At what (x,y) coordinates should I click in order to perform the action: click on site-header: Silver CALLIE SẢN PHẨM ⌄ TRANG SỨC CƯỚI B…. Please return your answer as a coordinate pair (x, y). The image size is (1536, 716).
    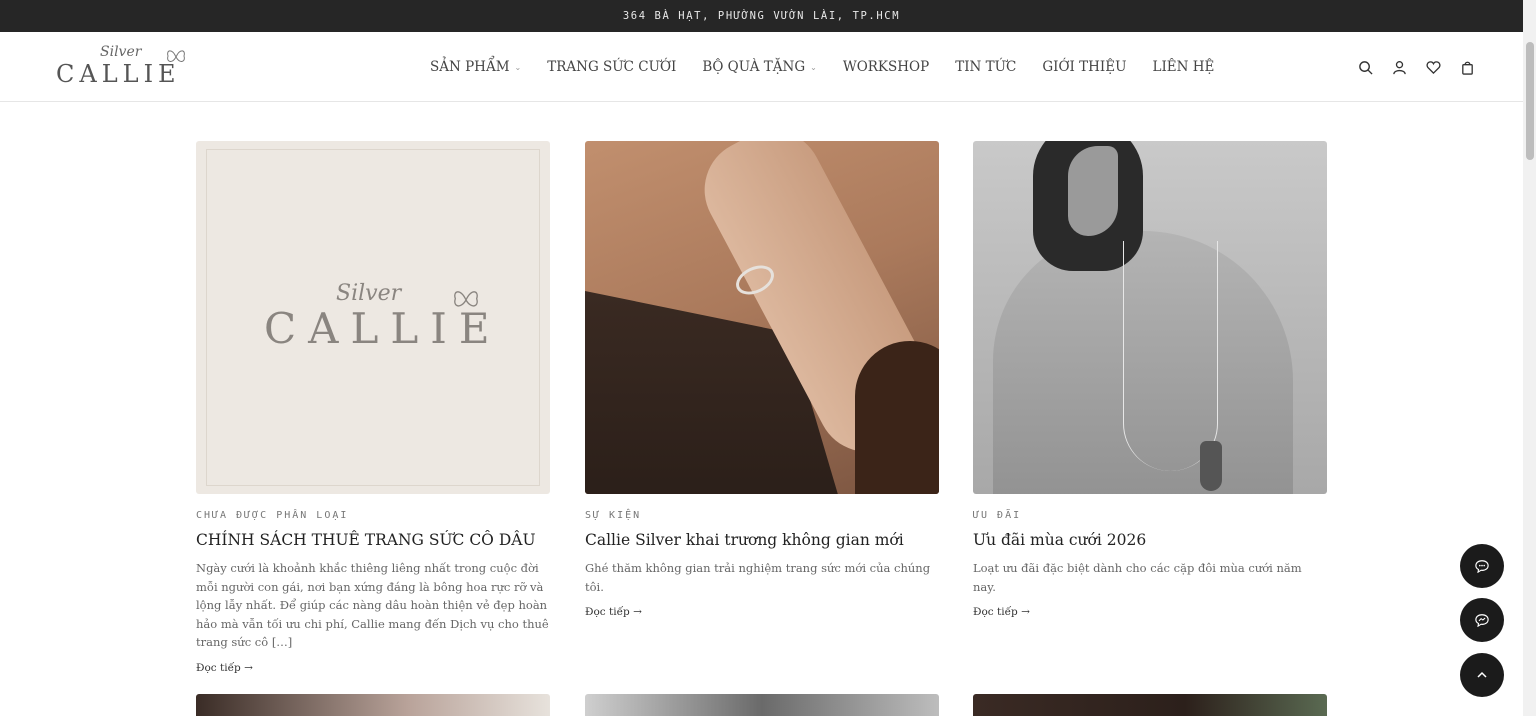
    Looking at the image, I should click on (761, 67).